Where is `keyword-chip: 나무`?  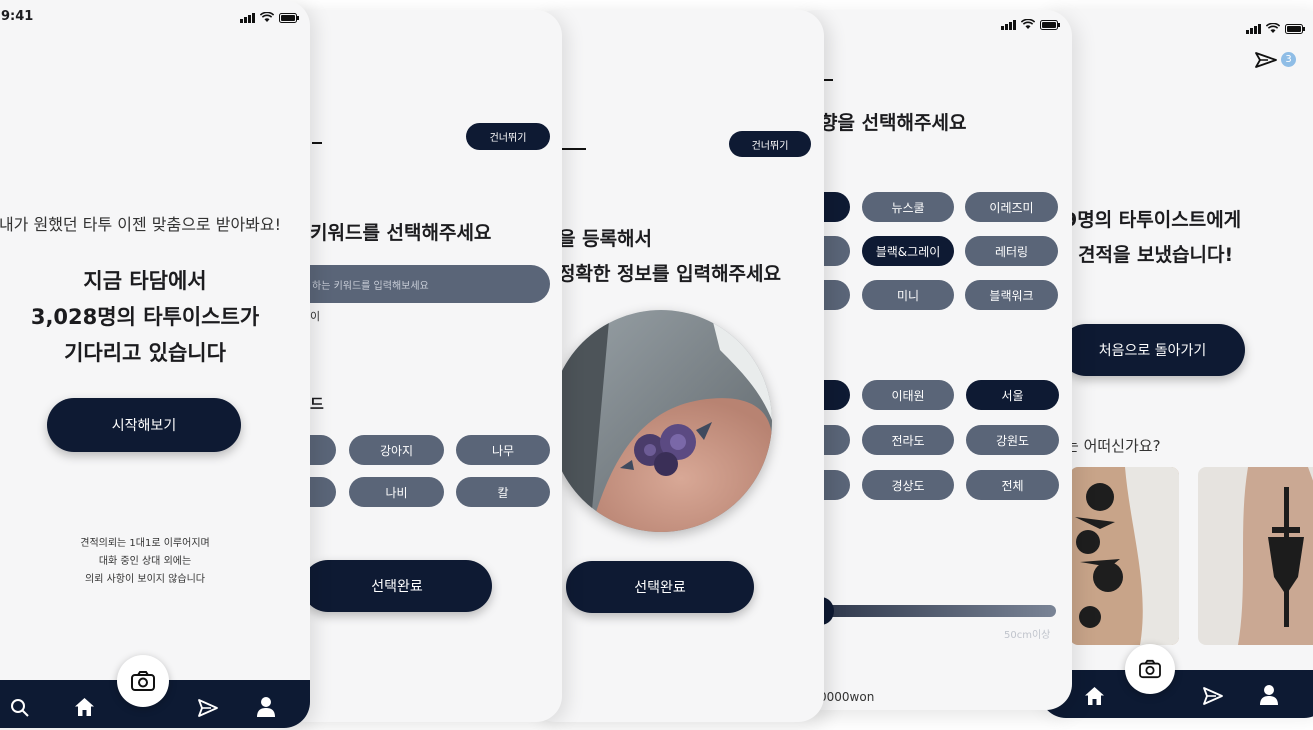 keyword-chip: 나무 is located at coordinates (503, 450).